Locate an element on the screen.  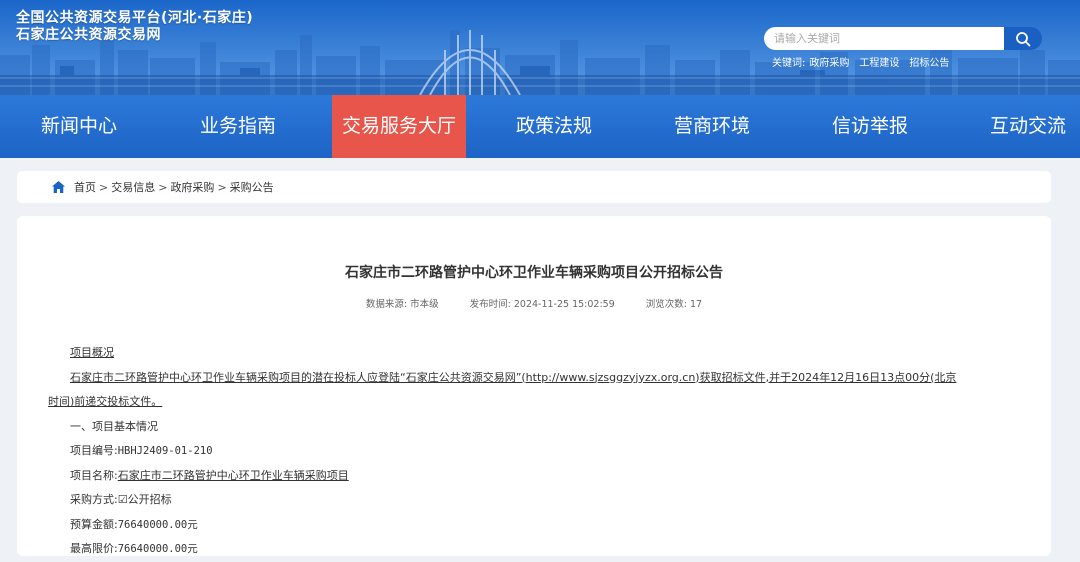
breadcrumb-trading-info: 交易信息 is located at coordinates (133, 187).